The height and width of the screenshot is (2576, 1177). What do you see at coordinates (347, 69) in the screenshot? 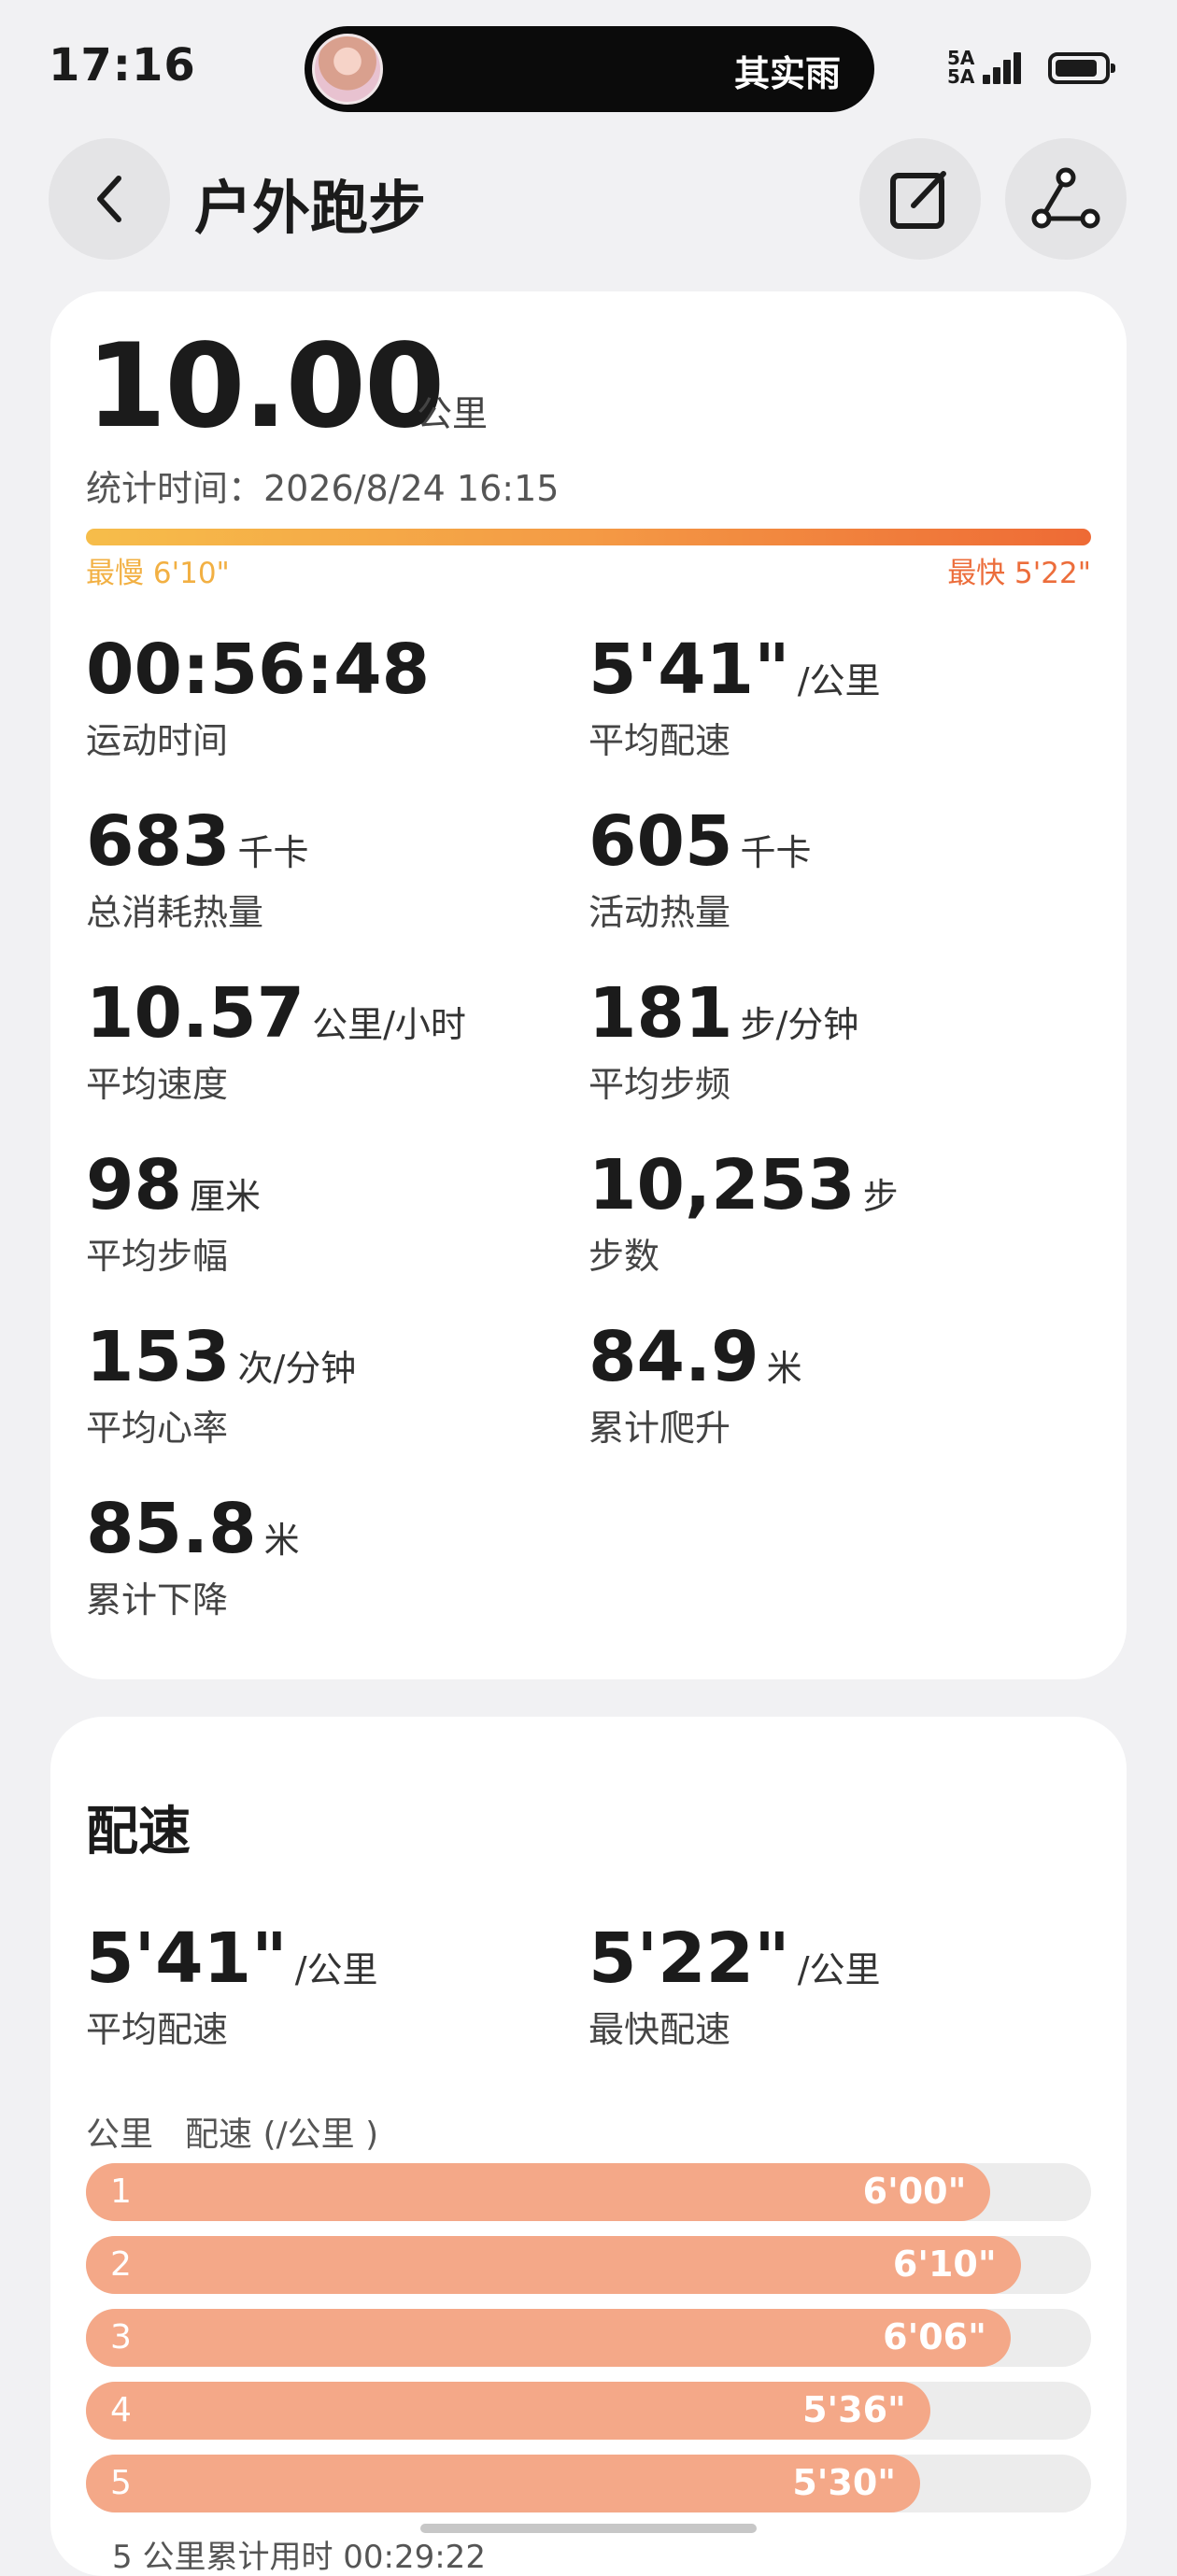
I see `avatar` at bounding box center [347, 69].